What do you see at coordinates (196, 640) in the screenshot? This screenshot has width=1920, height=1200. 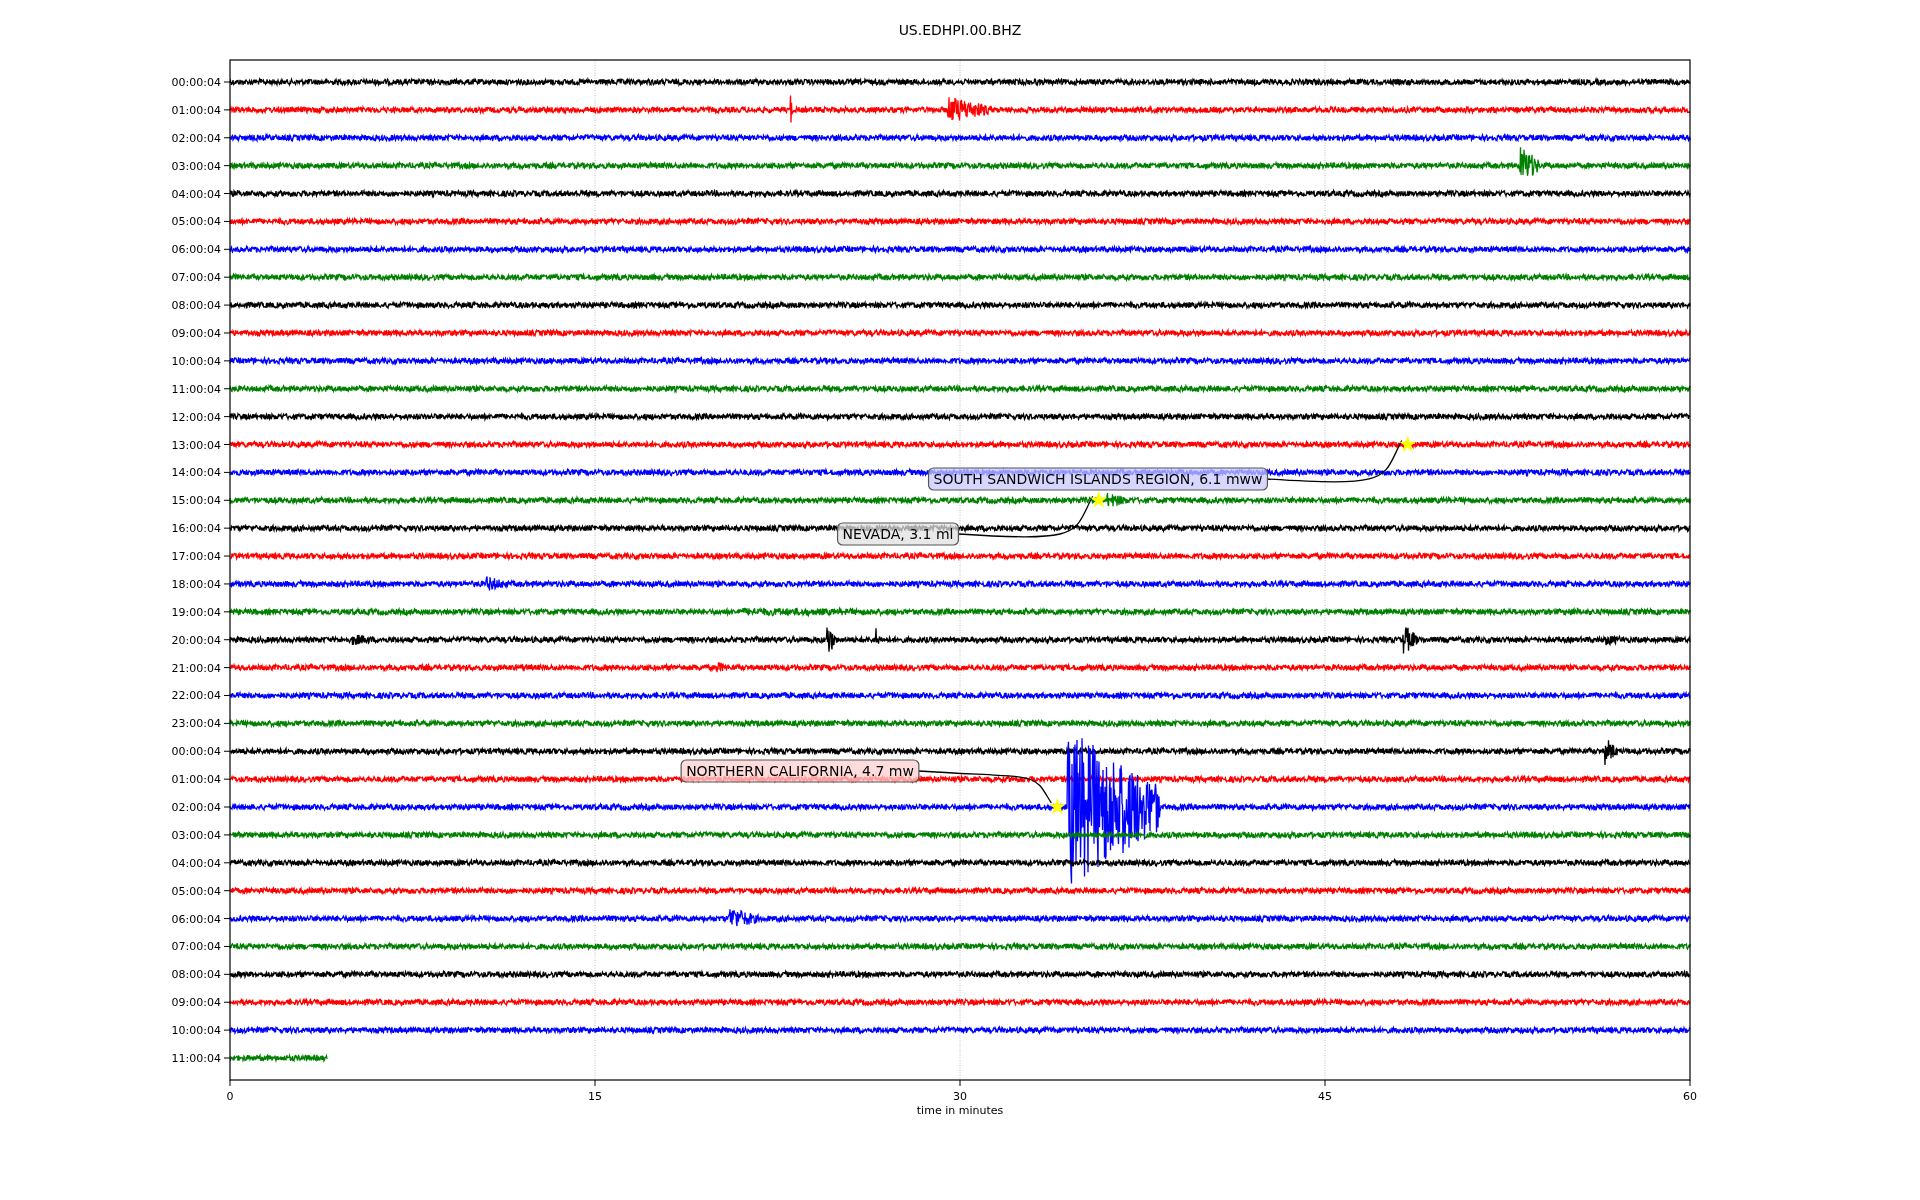 I see `hour-label: 20:00:04` at bounding box center [196, 640].